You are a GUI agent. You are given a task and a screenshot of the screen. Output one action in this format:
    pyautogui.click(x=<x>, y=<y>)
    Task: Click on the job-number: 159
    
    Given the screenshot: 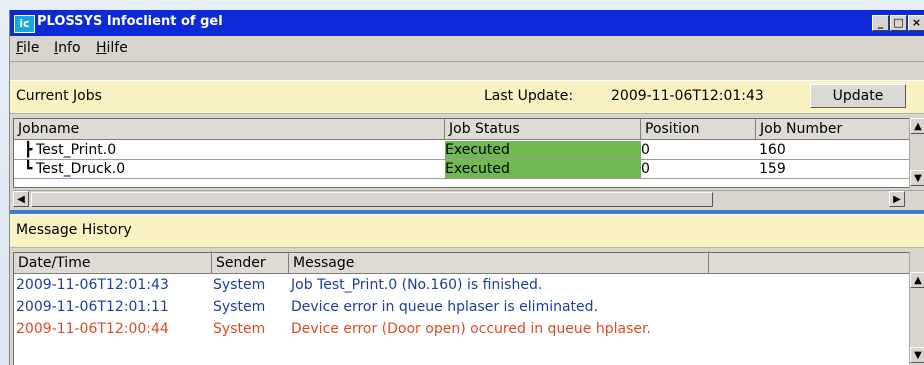 What is the action you would take?
    pyautogui.click(x=772, y=169)
    